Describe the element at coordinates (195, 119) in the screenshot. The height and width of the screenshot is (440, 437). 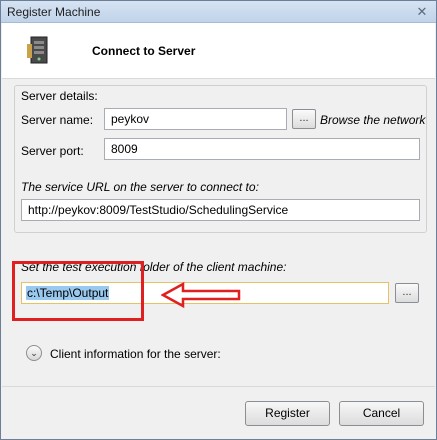
I see `server-name-field: peykov` at that location.